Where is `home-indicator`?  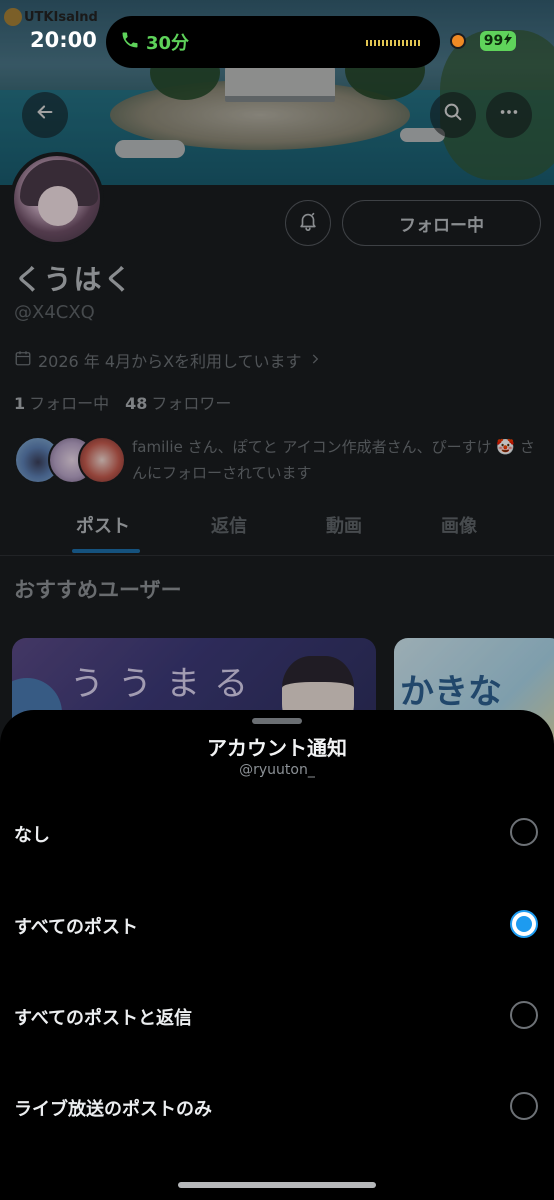 home-indicator is located at coordinates (277, 1185).